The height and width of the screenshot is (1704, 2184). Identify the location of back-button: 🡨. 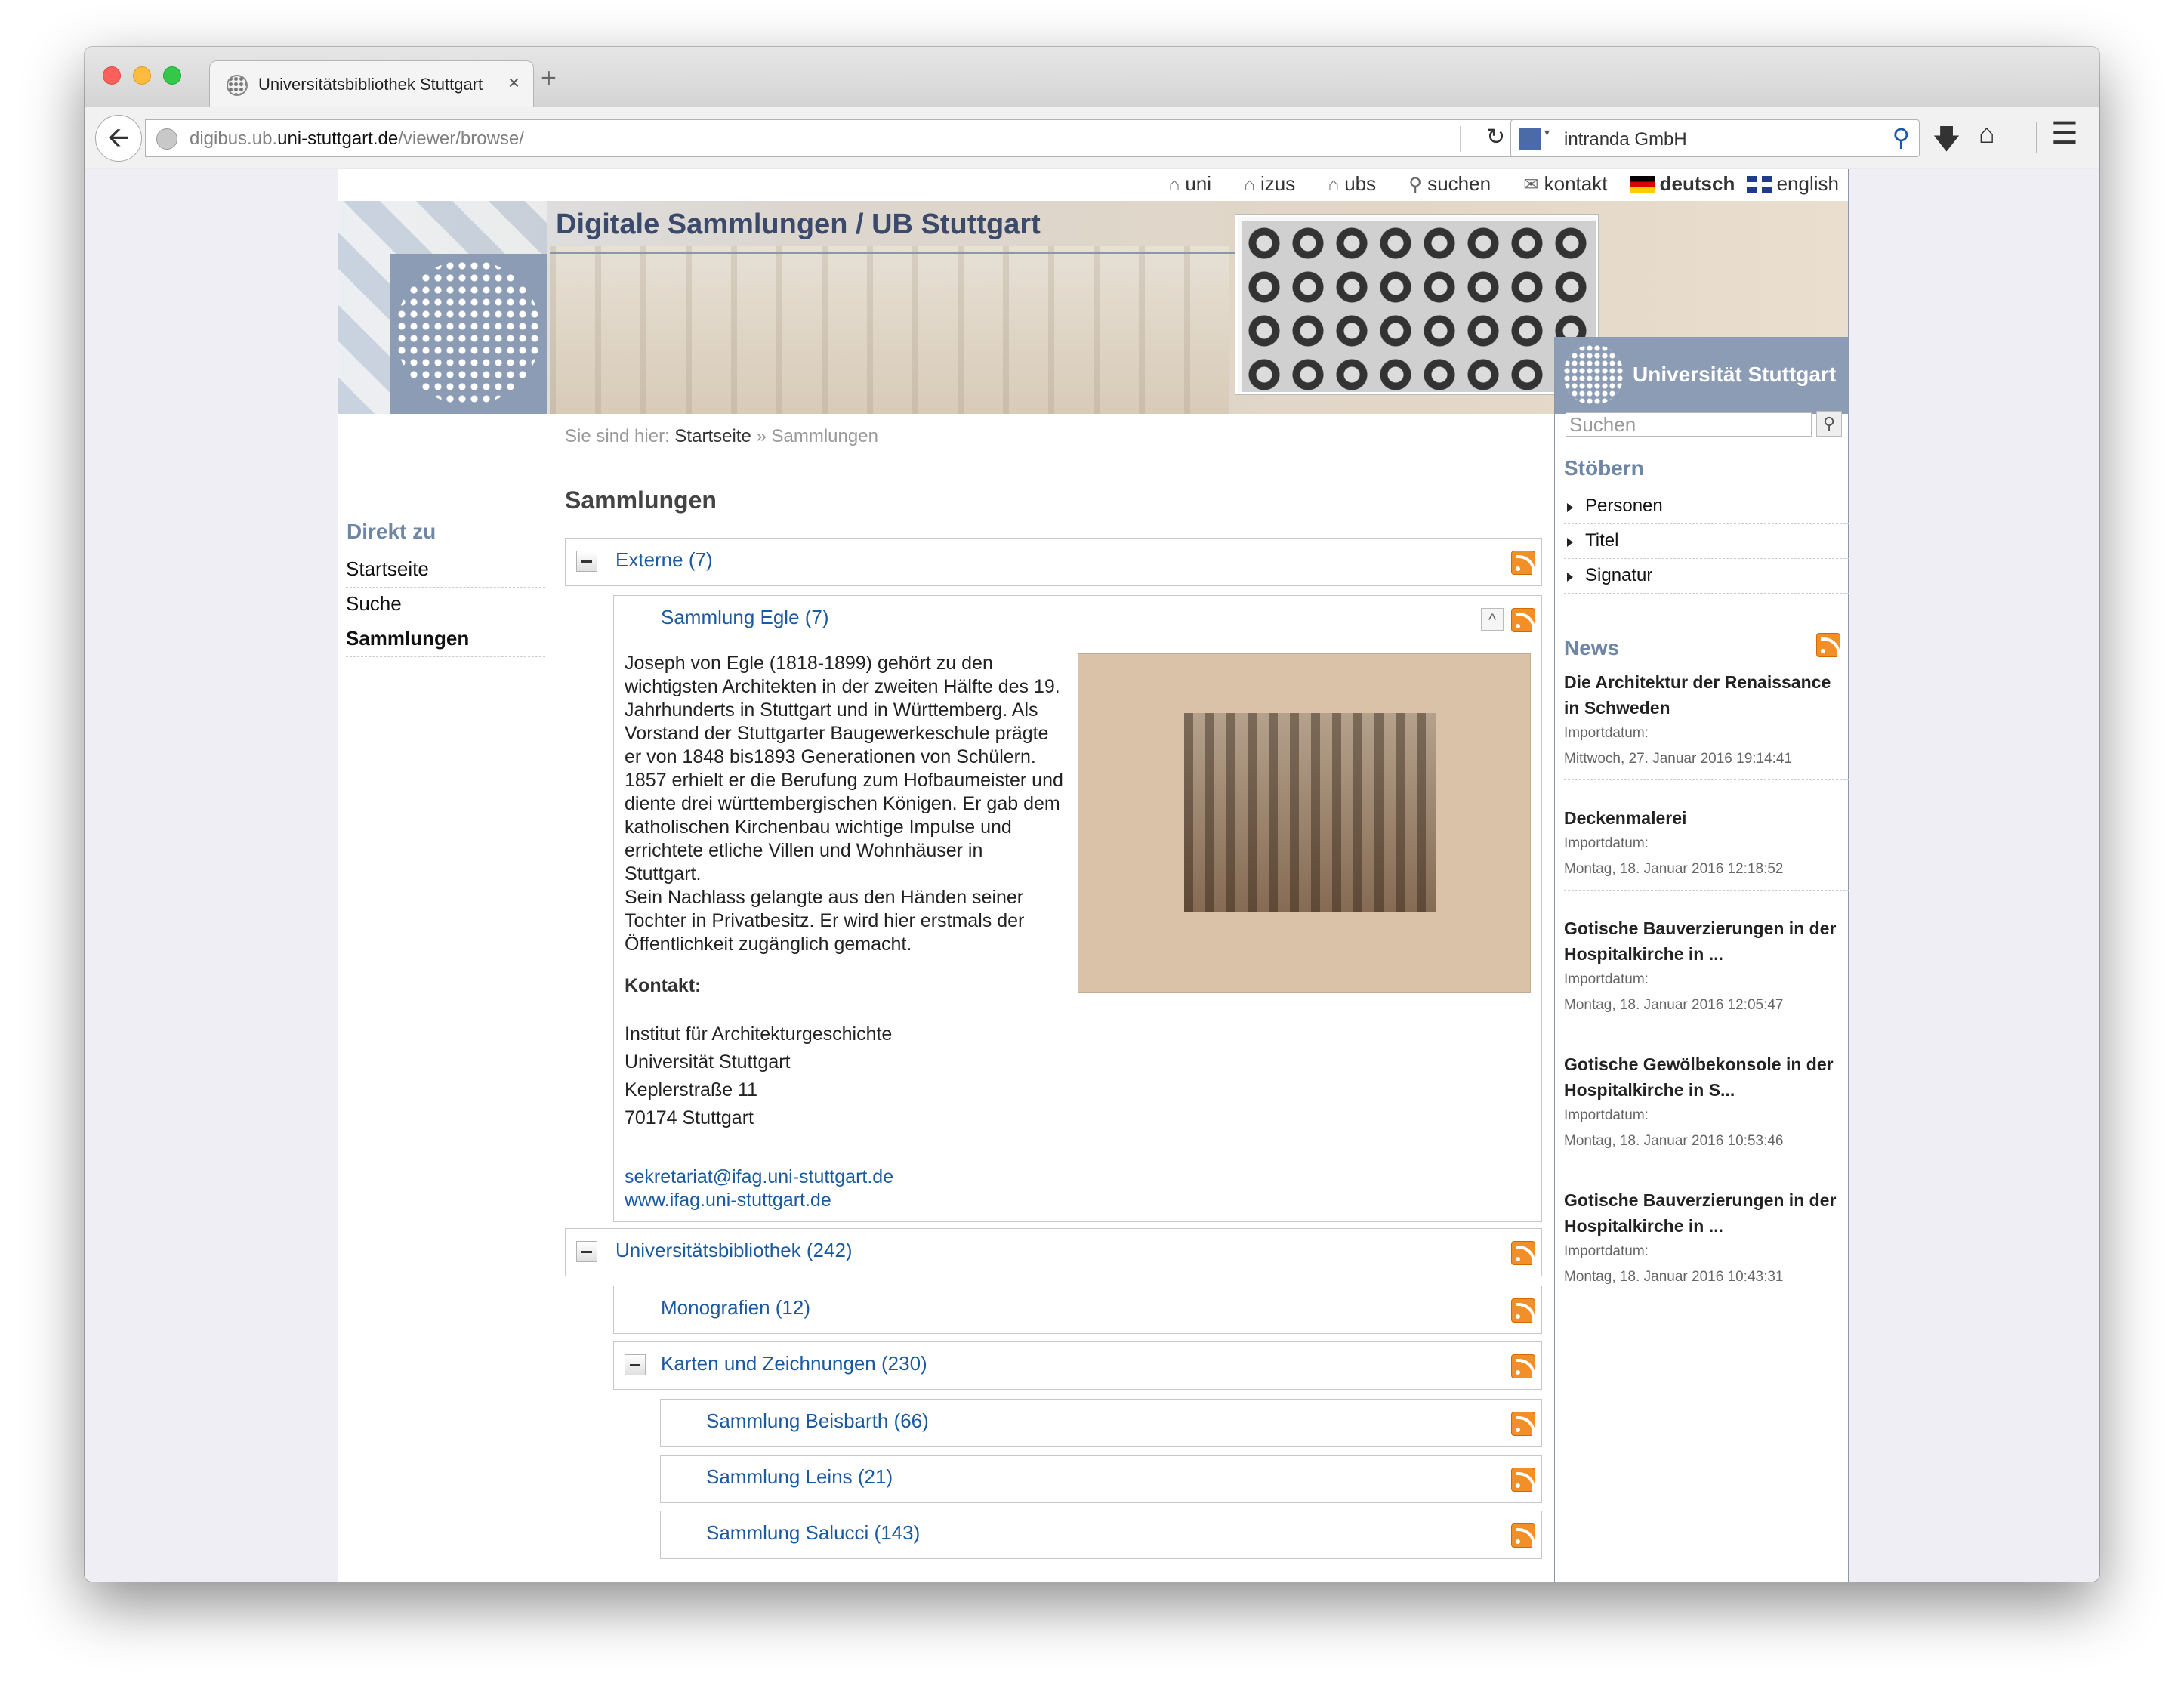
(118, 138).